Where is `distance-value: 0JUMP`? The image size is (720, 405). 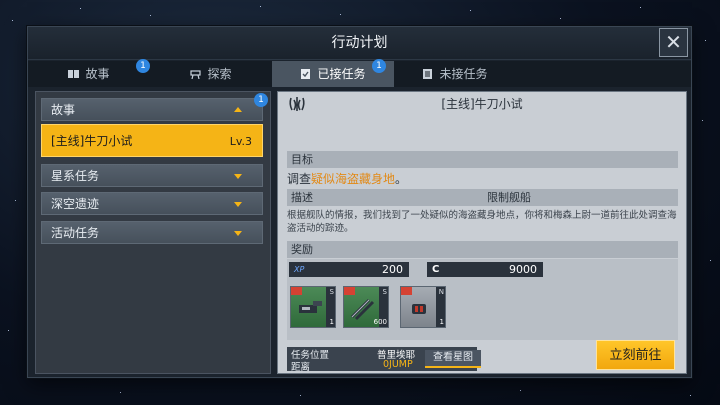 distance-value: 0JUMP is located at coordinates (398, 364).